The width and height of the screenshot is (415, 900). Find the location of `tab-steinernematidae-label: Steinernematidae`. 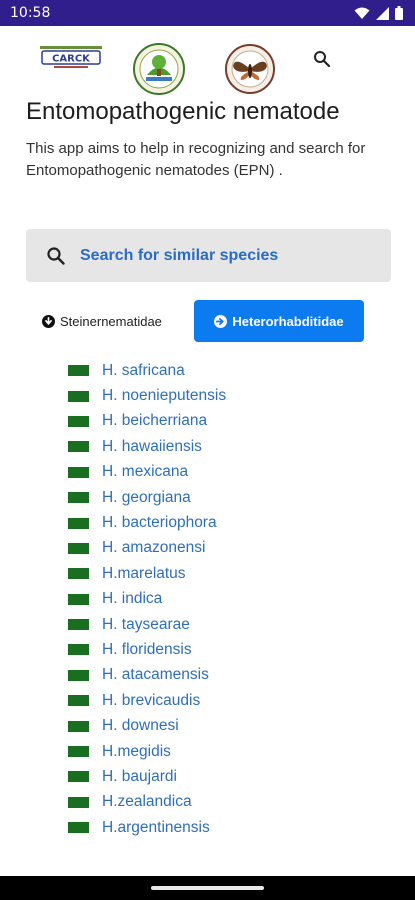

tab-steinernematidae-label: Steinernematidae is located at coordinates (111, 321).